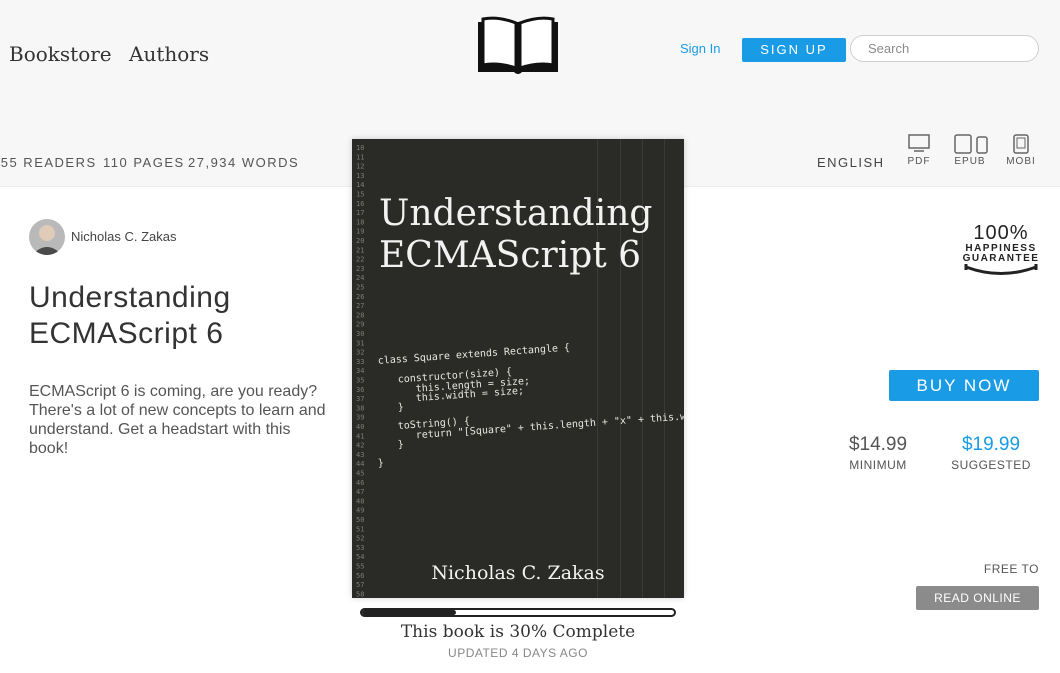 This screenshot has height=673, width=1060. I want to click on cover-line-number: 38, so click(360, 408).